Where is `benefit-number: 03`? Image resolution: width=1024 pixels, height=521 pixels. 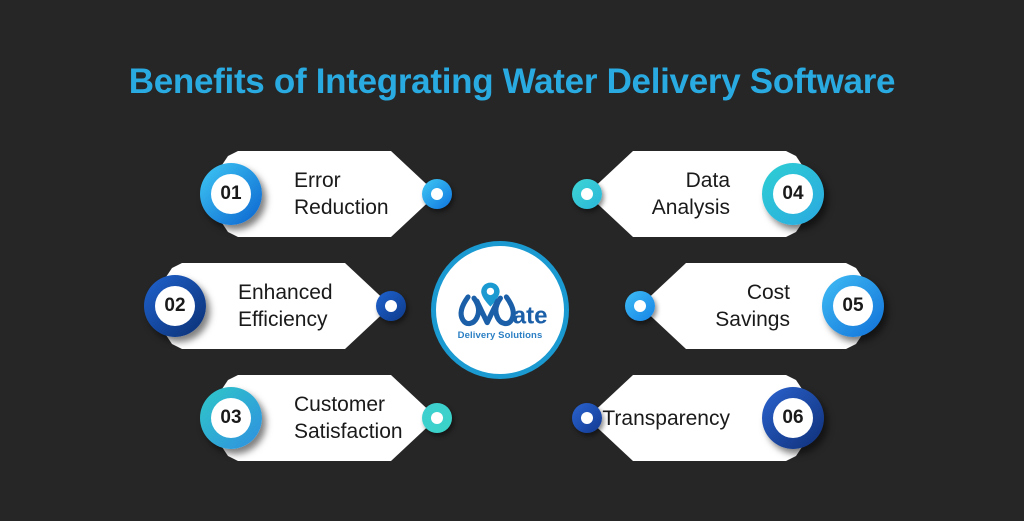 benefit-number: 03 is located at coordinates (231, 418).